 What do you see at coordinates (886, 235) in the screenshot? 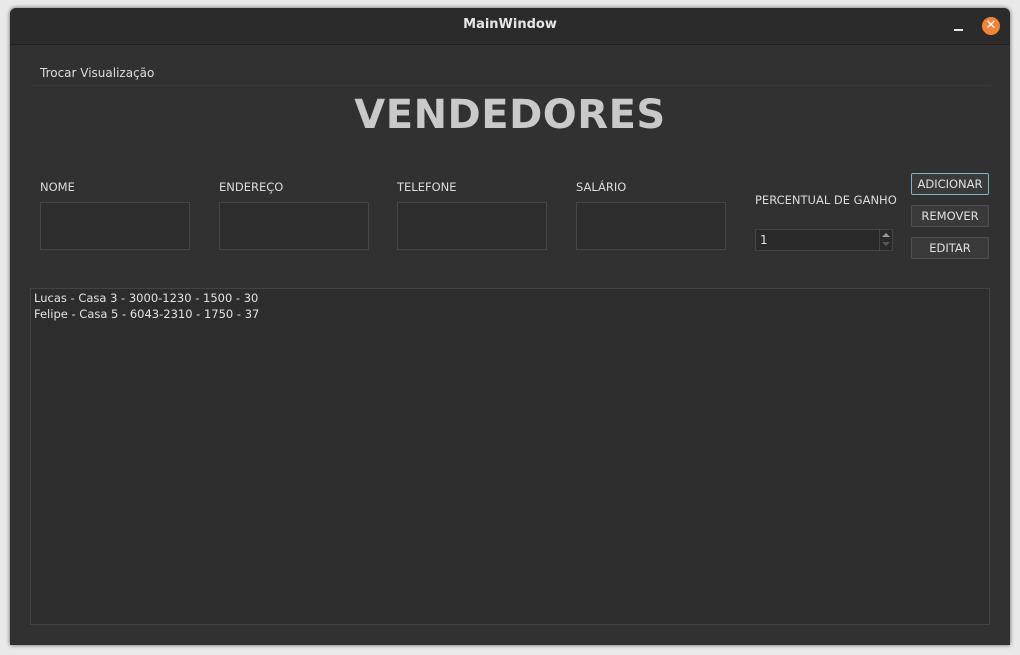
I see `spin-up-icon` at bounding box center [886, 235].